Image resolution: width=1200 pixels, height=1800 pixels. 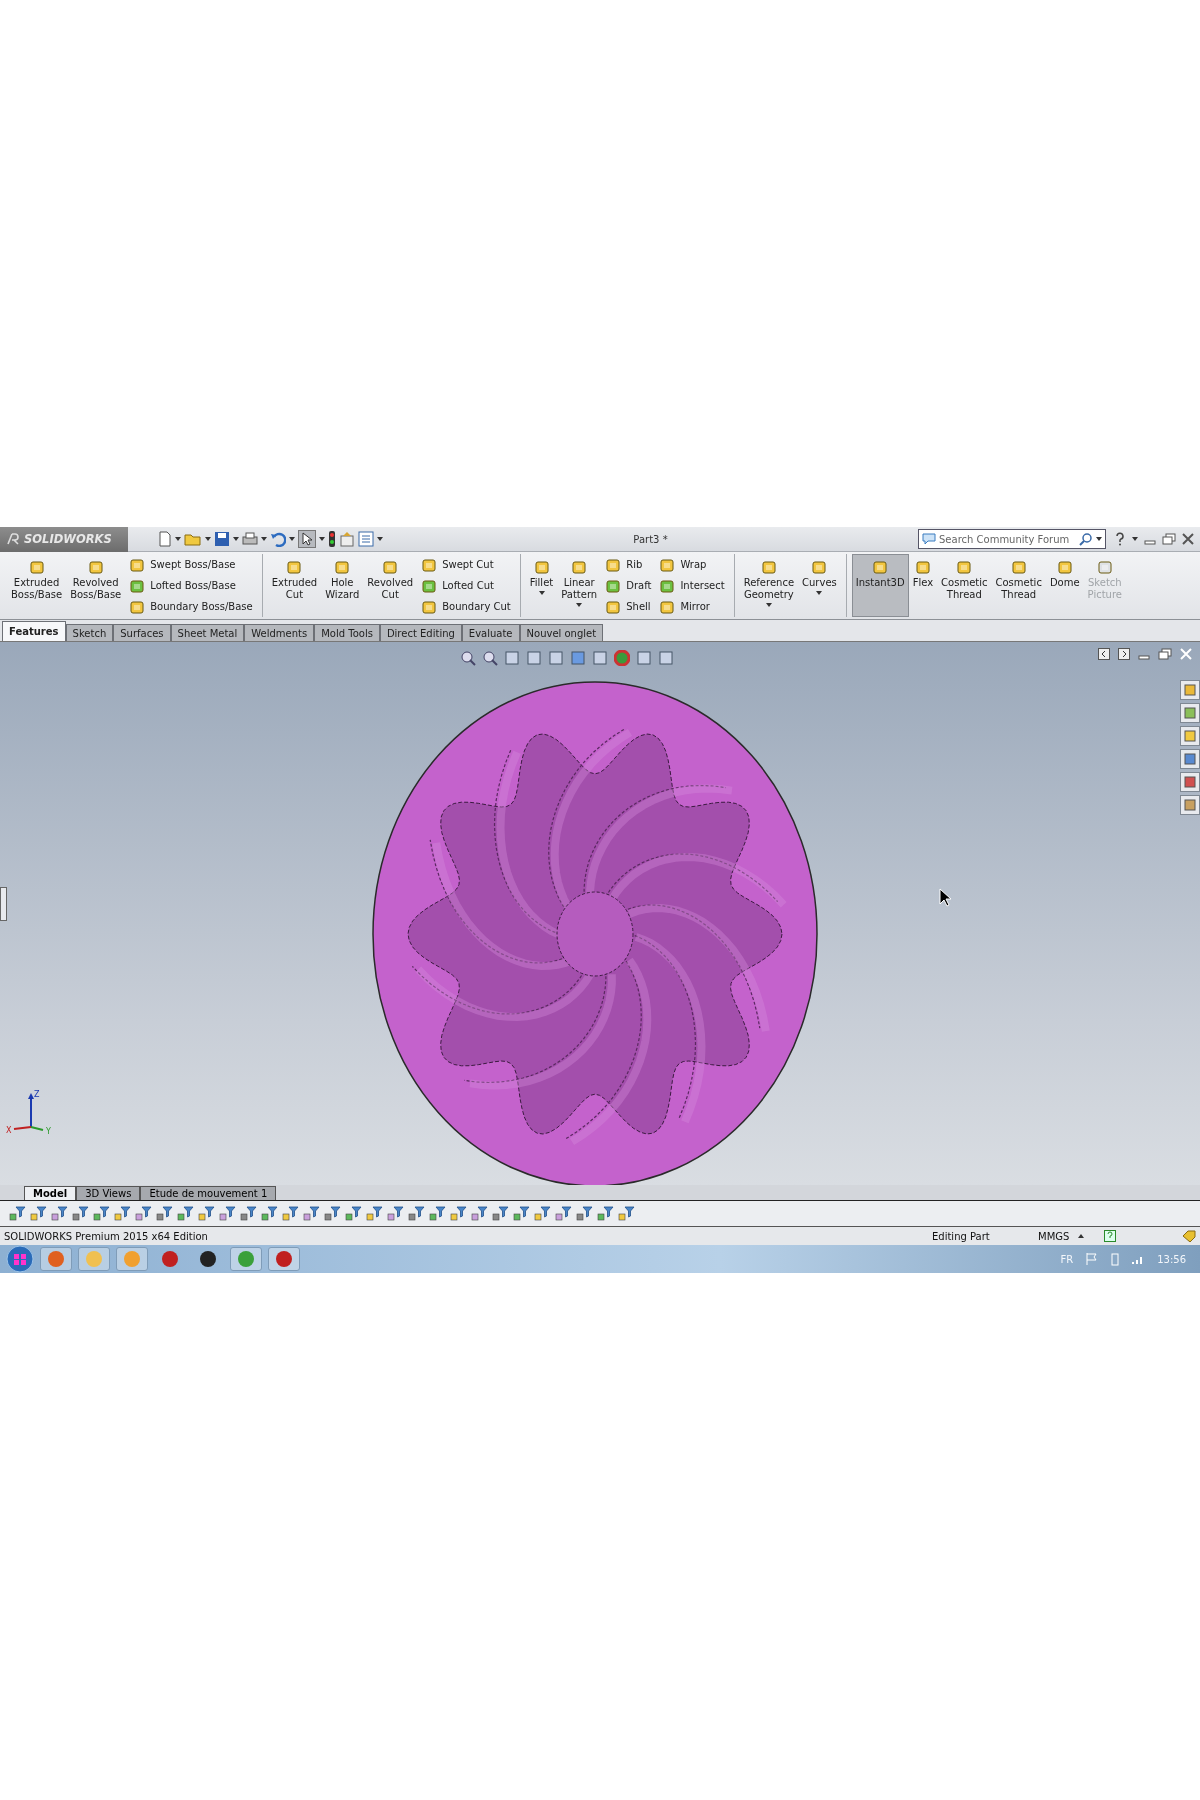 I want to click on command-button: Lofted Boss/Base, so click(x=191, y=585).